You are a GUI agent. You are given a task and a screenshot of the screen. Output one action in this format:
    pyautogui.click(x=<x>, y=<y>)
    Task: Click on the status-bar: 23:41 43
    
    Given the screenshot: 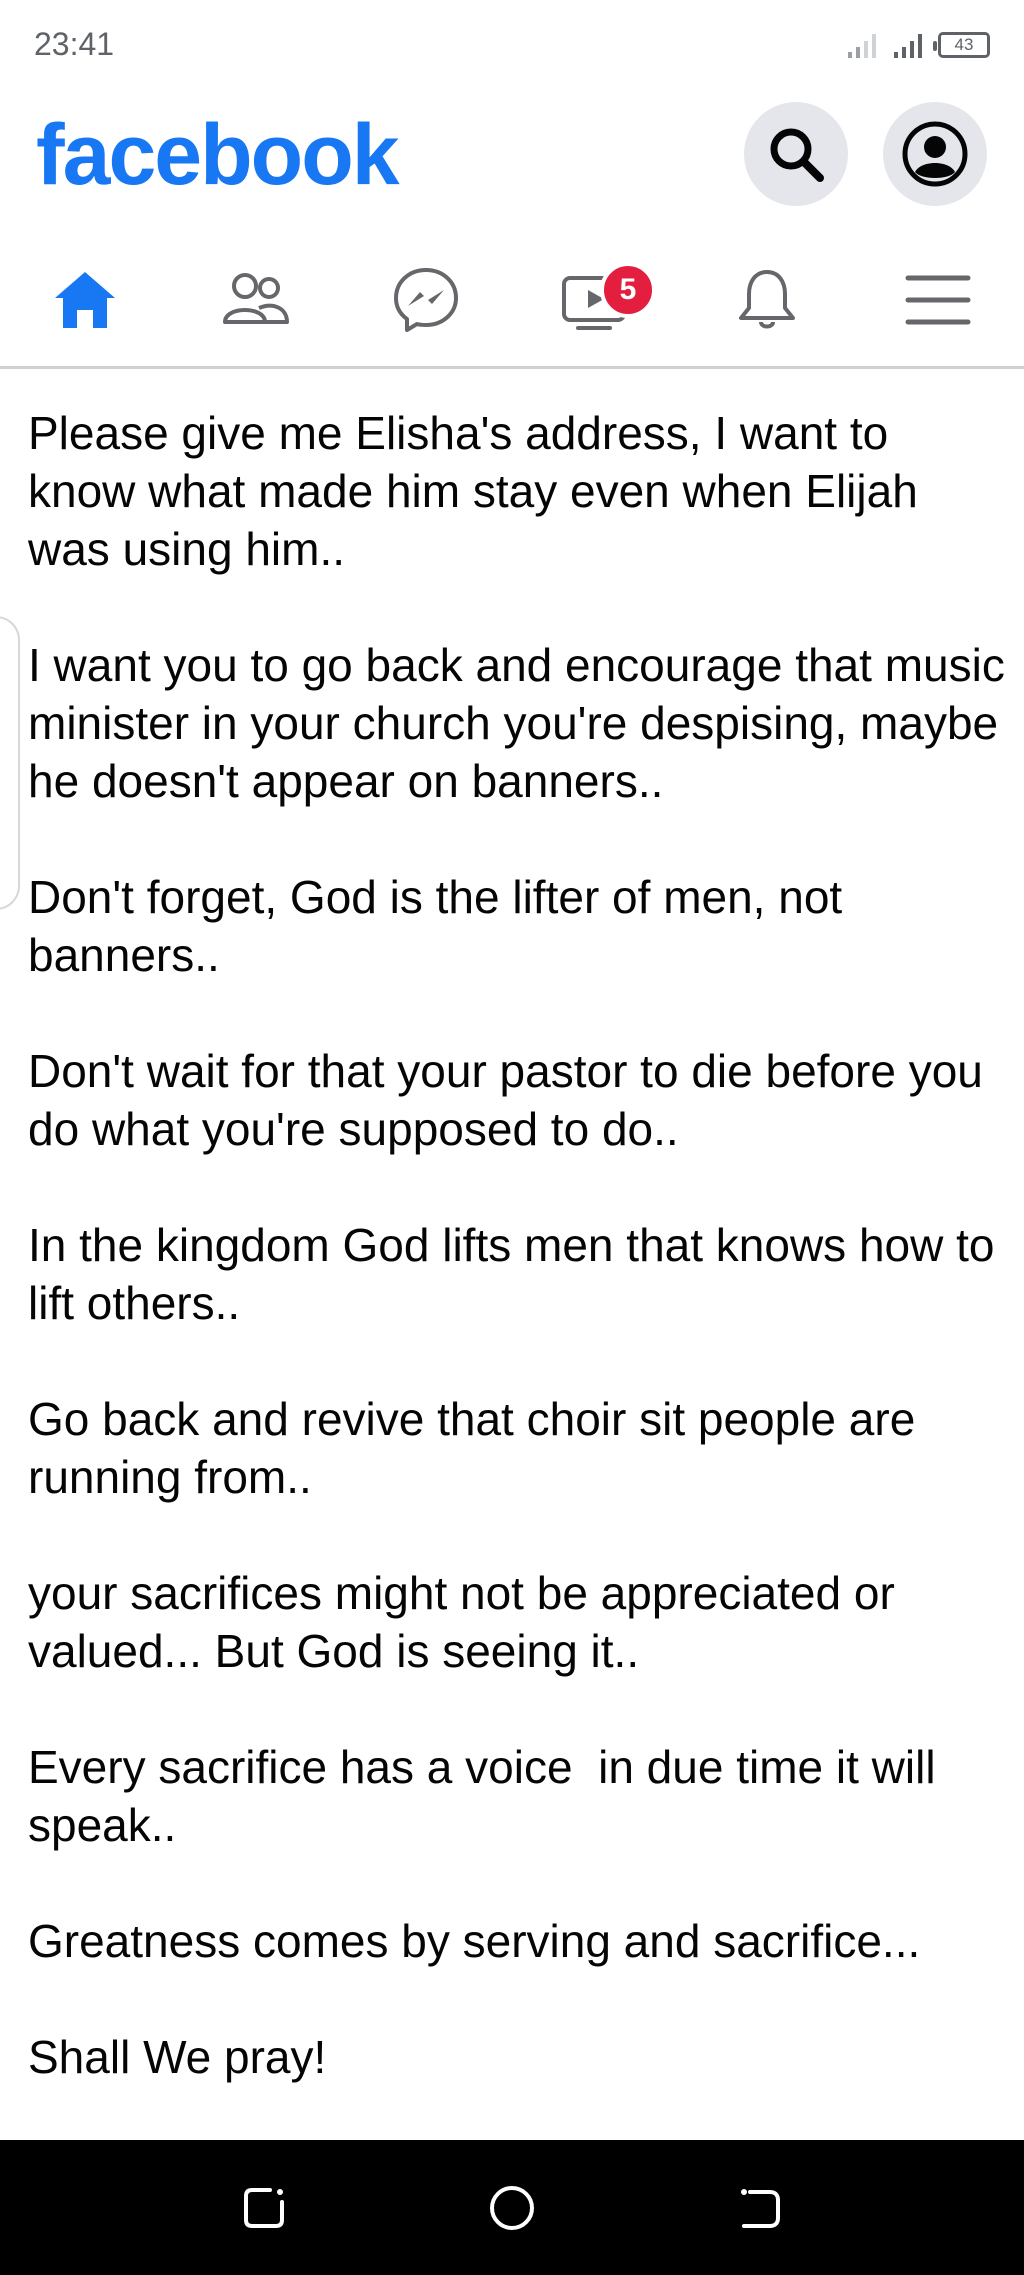 What is the action you would take?
    pyautogui.click(x=512, y=45)
    